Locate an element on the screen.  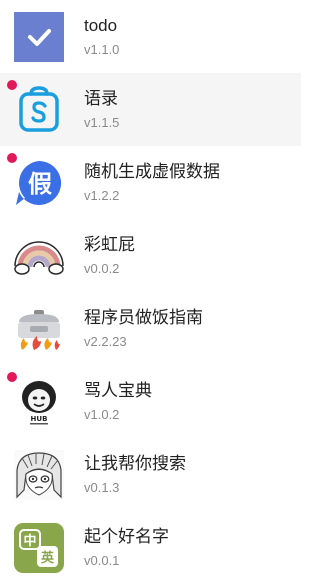
app-text: todo v1.1.0 is located at coordinates (101, 36).